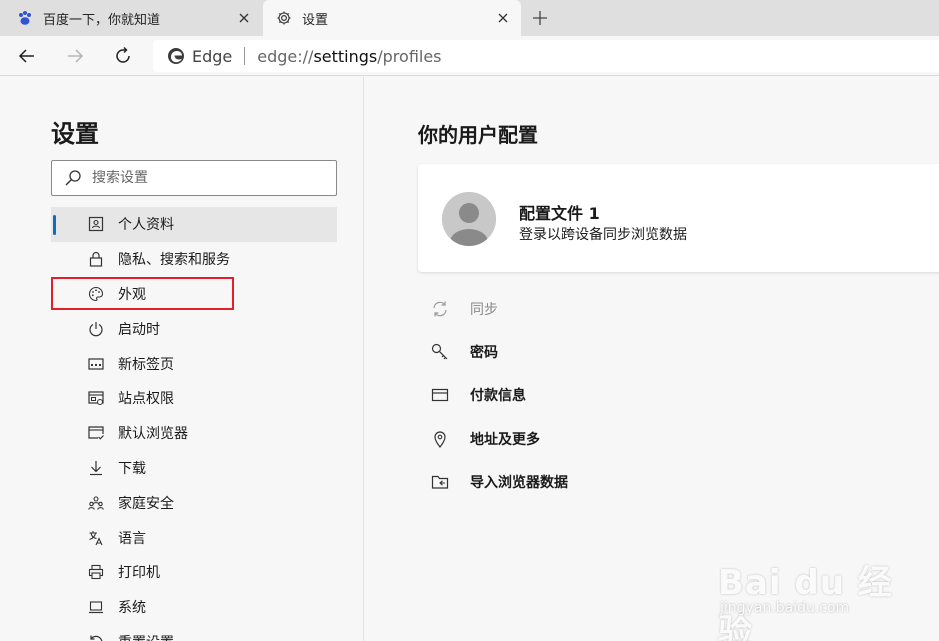 The width and height of the screenshot is (939, 641). Describe the element at coordinates (146, 364) in the screenshot. I see `sidebar-item-label: 新标签页` at that location.